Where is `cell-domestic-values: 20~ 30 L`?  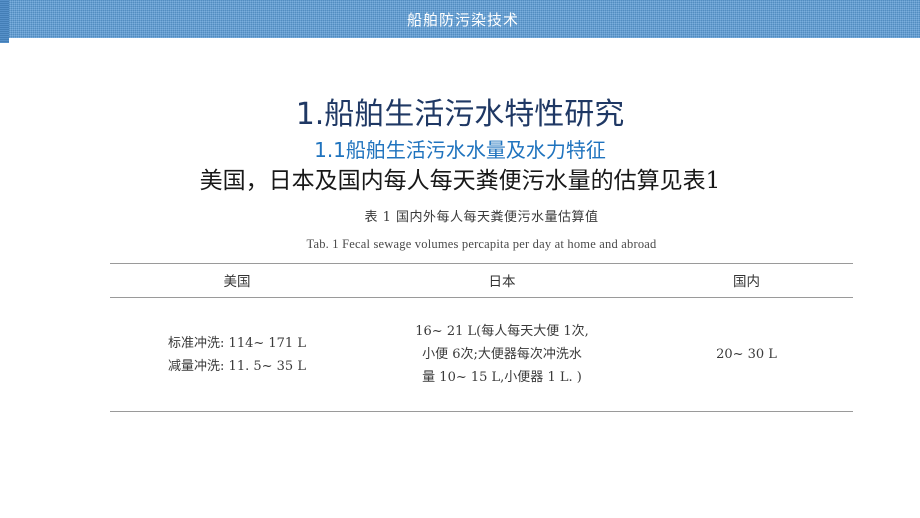
cell-domestic-values: 20~ 30 L is located at coordinates (746, 354).